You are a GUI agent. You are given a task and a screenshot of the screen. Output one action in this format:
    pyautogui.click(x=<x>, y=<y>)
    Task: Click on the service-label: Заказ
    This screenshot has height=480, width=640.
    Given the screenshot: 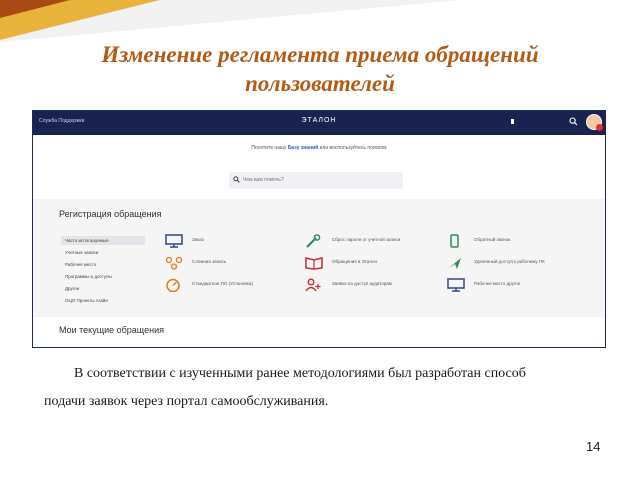 What is the action you would take?
    pyautogui.click(x=198, y=239)
    